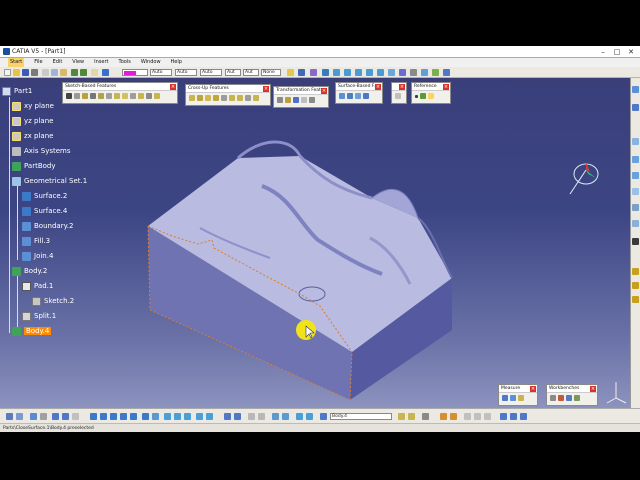  I want to click on cut-icon, so click(45, 72).